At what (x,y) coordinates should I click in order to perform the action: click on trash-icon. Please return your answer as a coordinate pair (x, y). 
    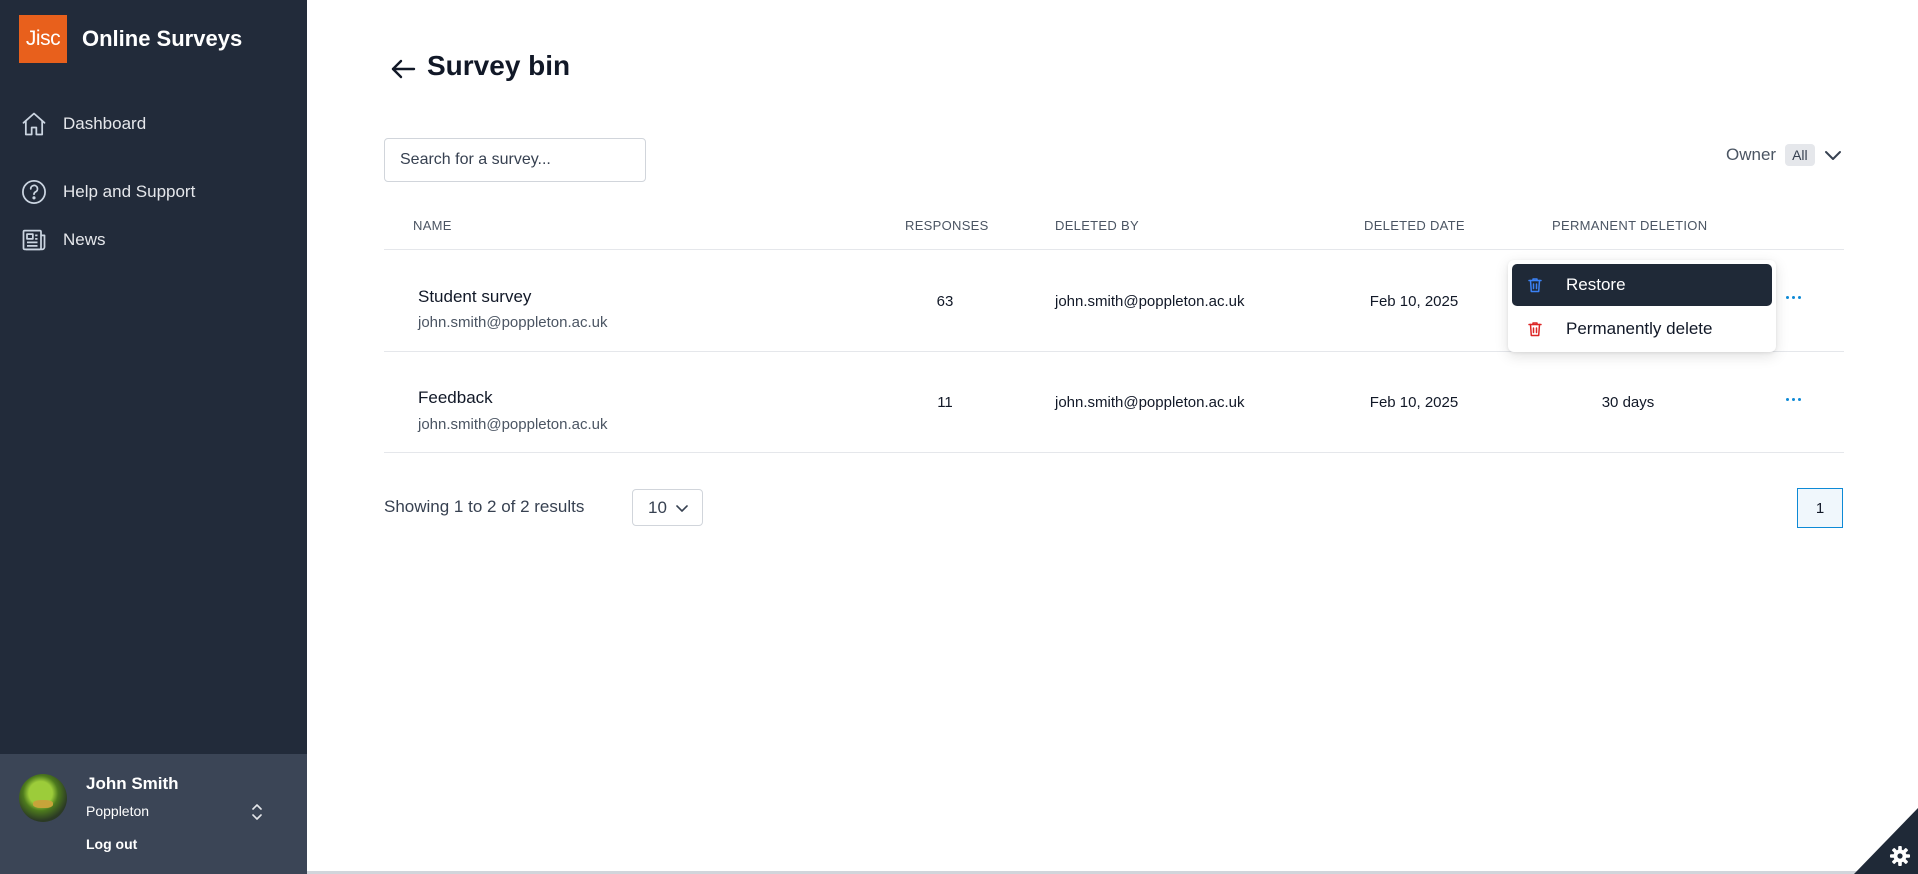
    Looking at the image, I should click on (1535, 329).